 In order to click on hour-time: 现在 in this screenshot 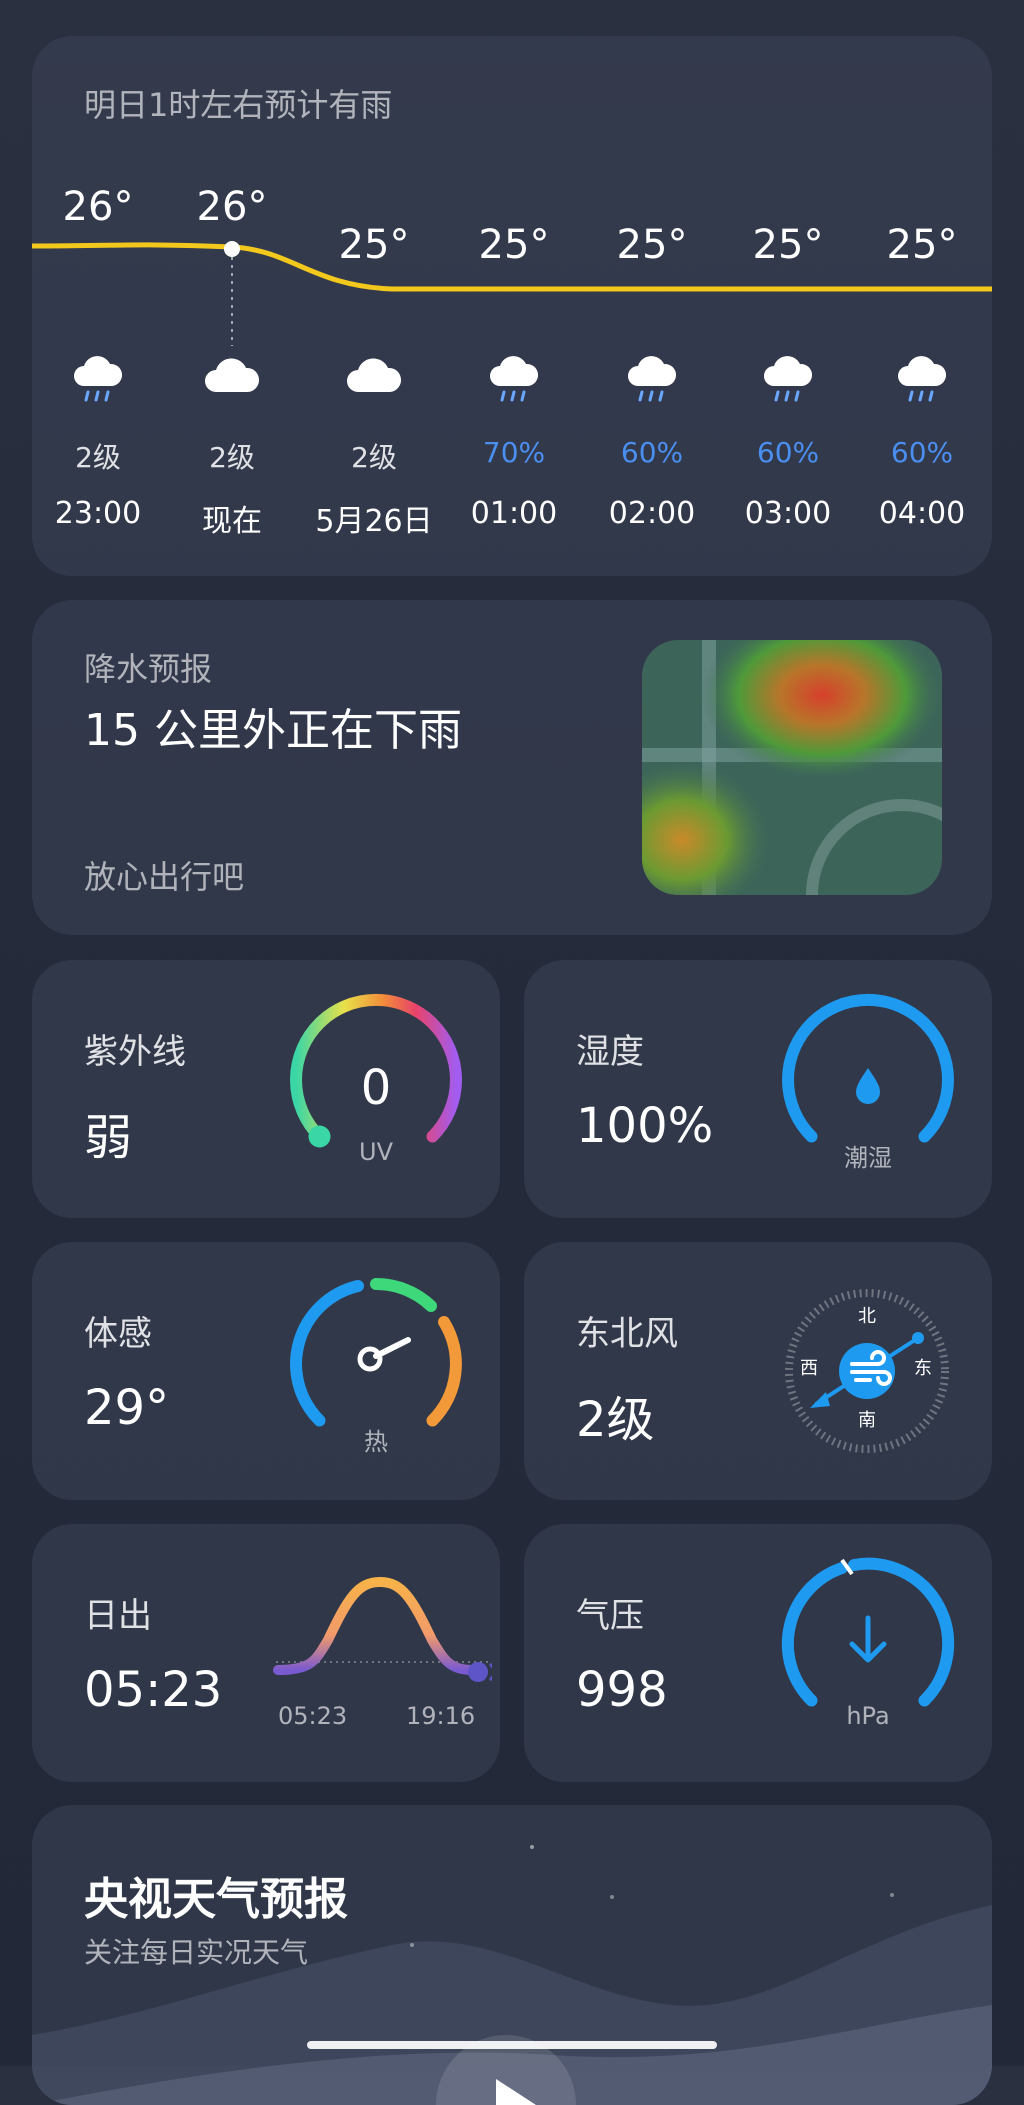, I will do `click(232, 521)`.